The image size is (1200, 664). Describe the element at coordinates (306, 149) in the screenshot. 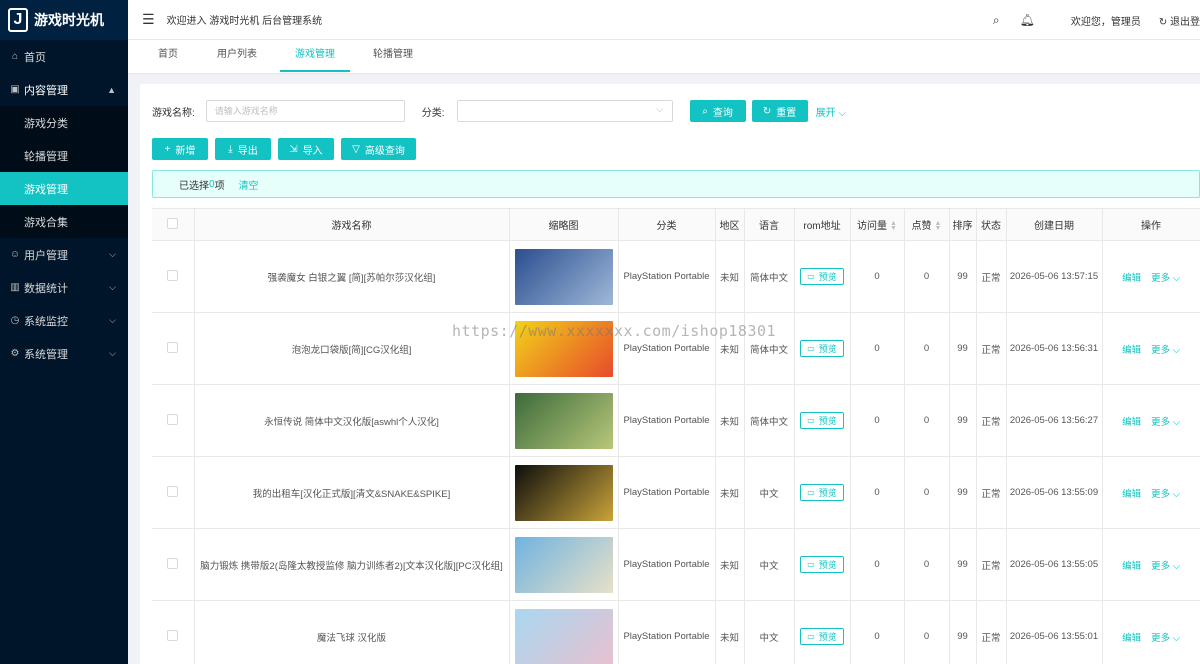

I see `import-button: ⇲ 导入` at that location.